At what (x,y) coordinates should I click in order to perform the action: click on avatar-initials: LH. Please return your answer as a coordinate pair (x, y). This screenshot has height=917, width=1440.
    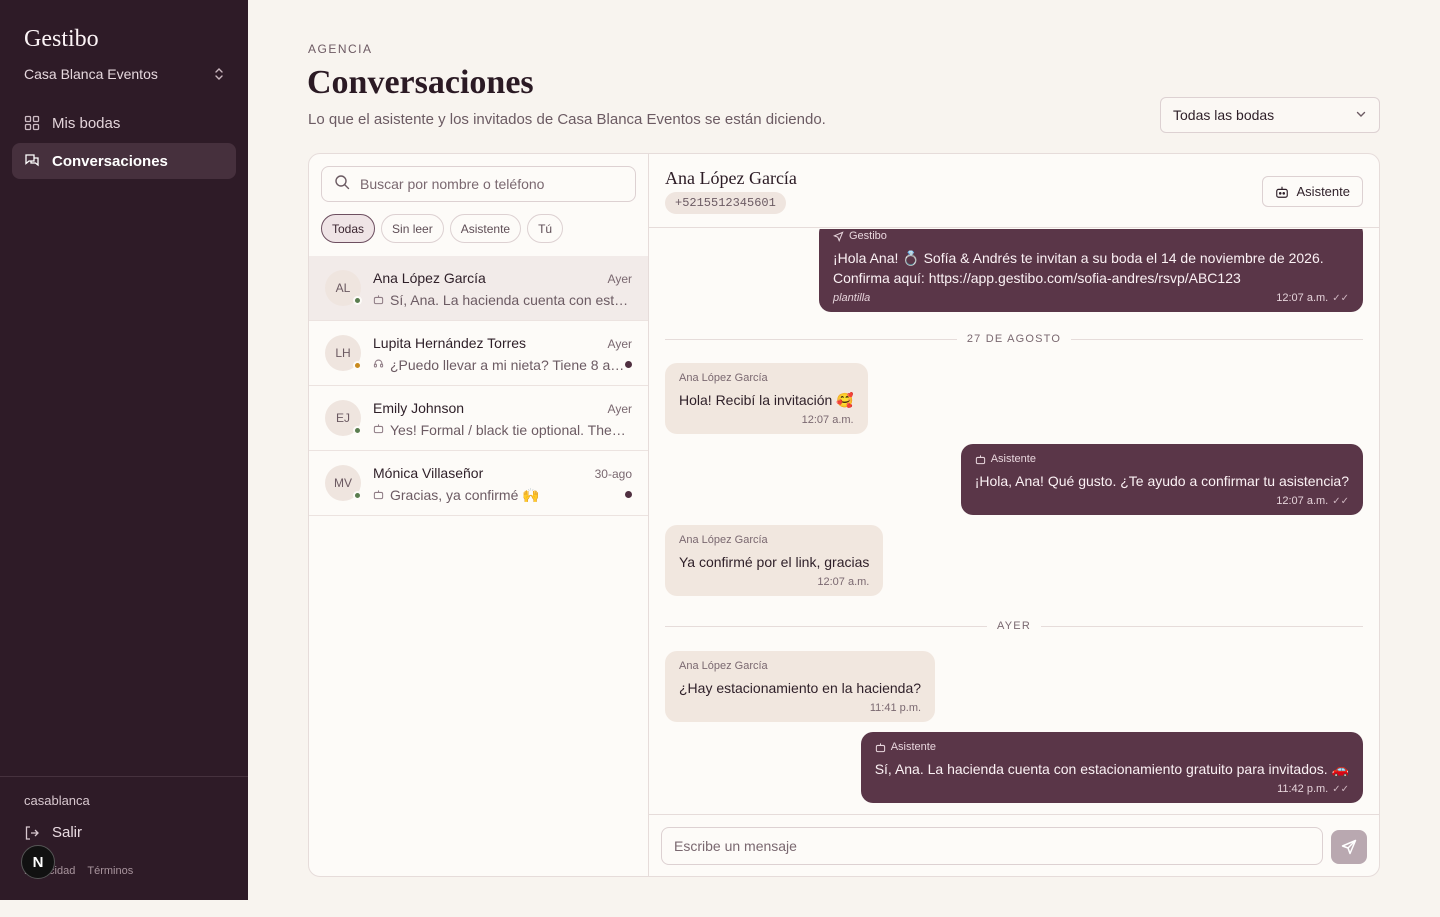
    Looking at the image, I should click on (343, 353).